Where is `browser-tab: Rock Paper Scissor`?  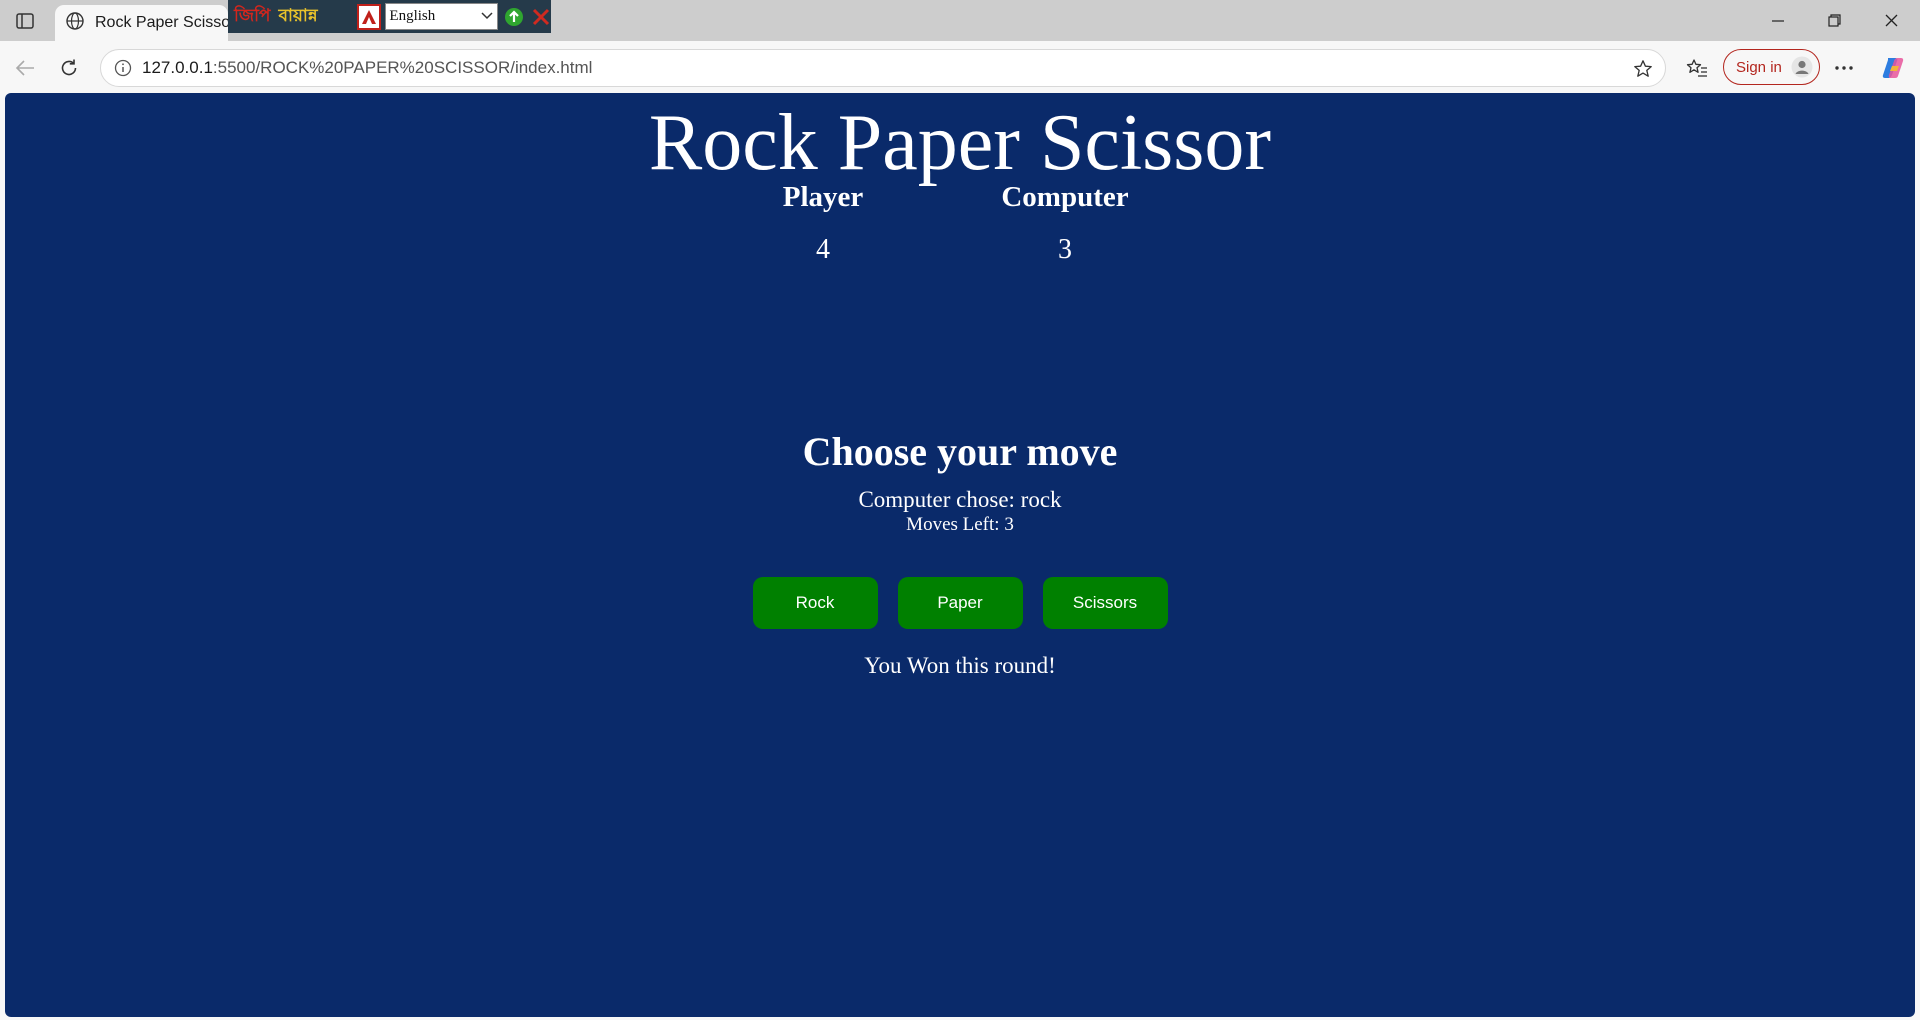
browser-tab: Rock Paper Scissor is located at coordinates (145, 23).